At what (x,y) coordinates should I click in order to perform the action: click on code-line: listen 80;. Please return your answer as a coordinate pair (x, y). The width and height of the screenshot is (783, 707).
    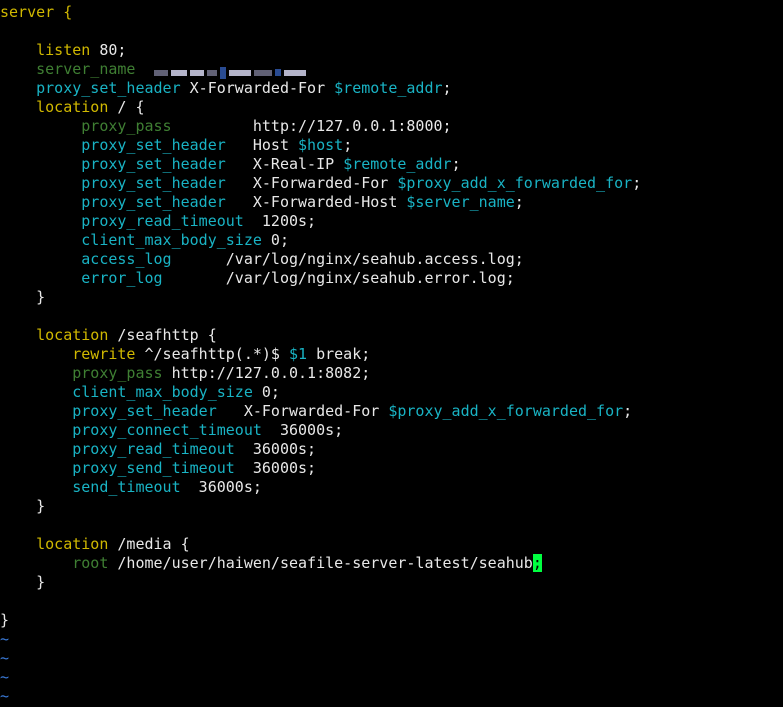
    Looking at the image, I should click on (391, 50).